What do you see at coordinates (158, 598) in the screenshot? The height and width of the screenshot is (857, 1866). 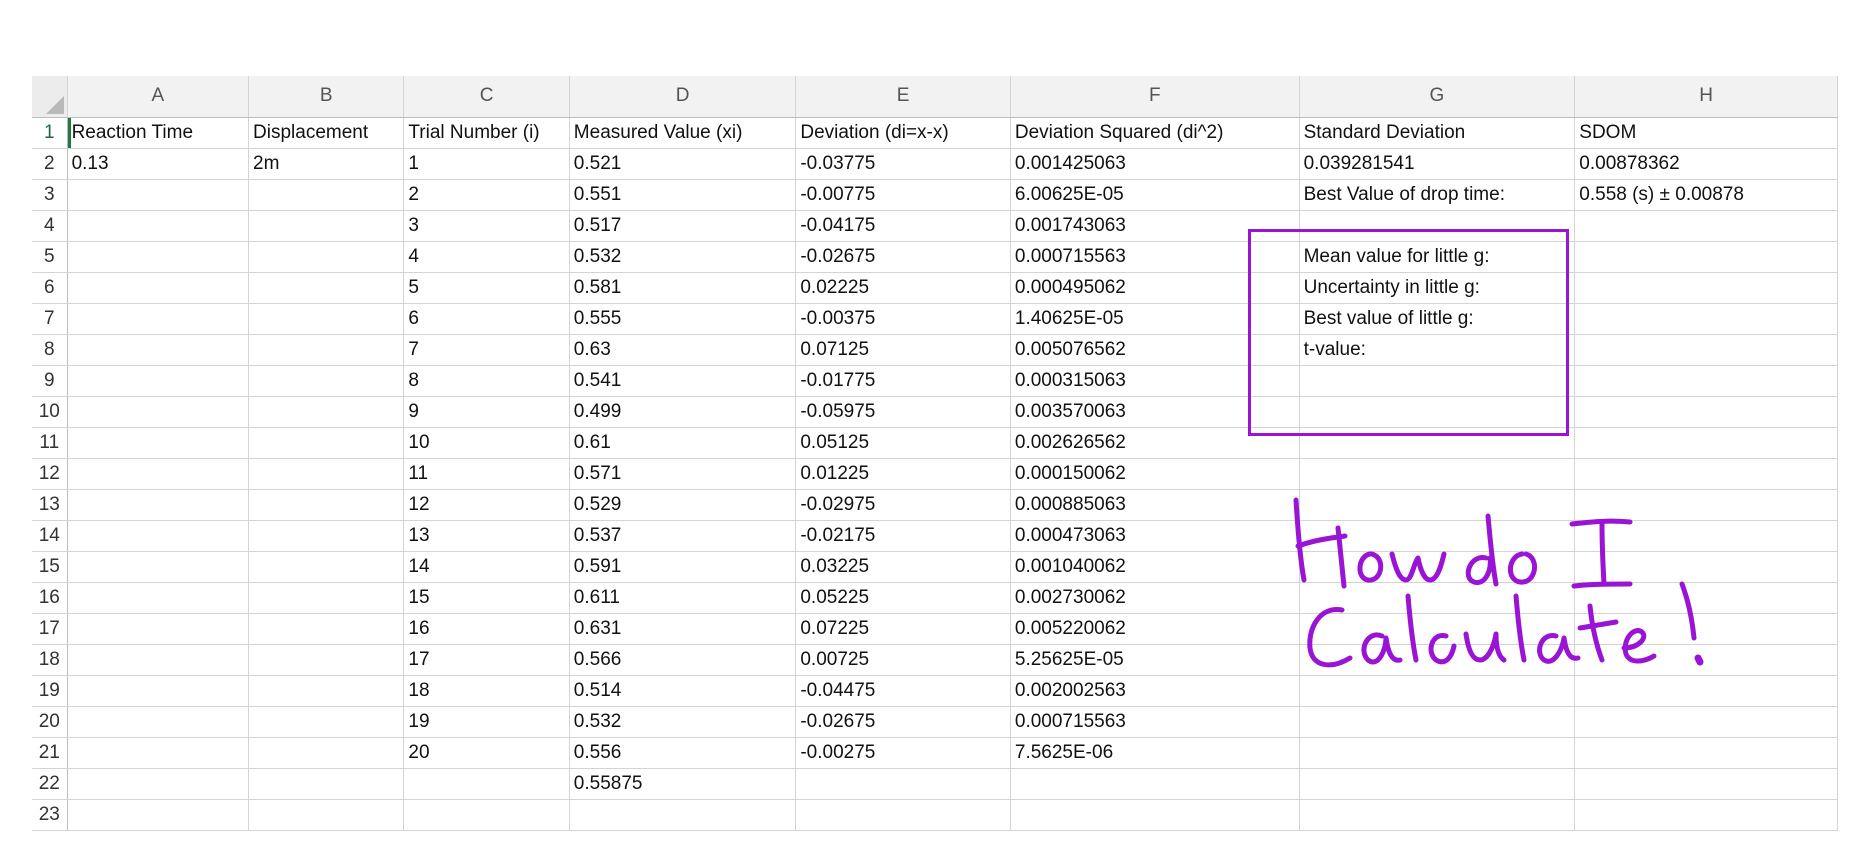 I see `cell-a16` at bounding box center [158, 598].